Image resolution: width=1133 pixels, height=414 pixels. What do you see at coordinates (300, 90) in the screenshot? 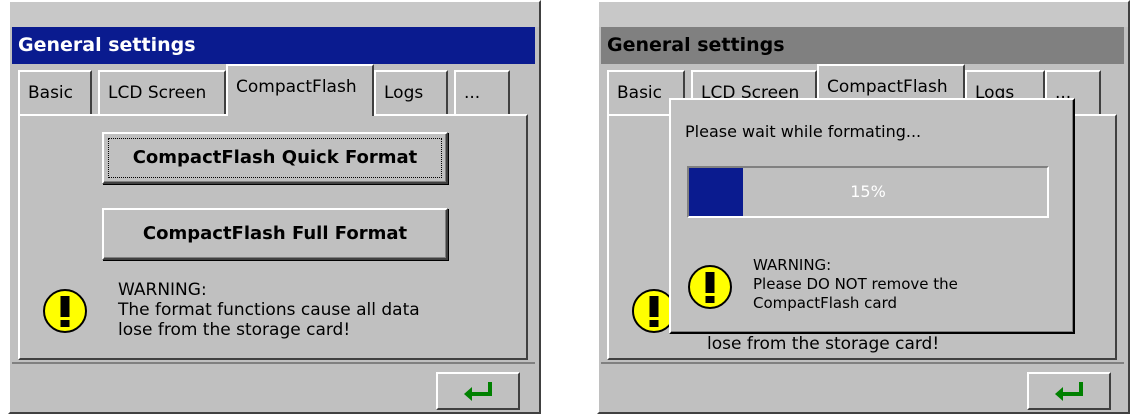
I see `tab-compactflash: CompactFlash` at bounding box center [300, 90].